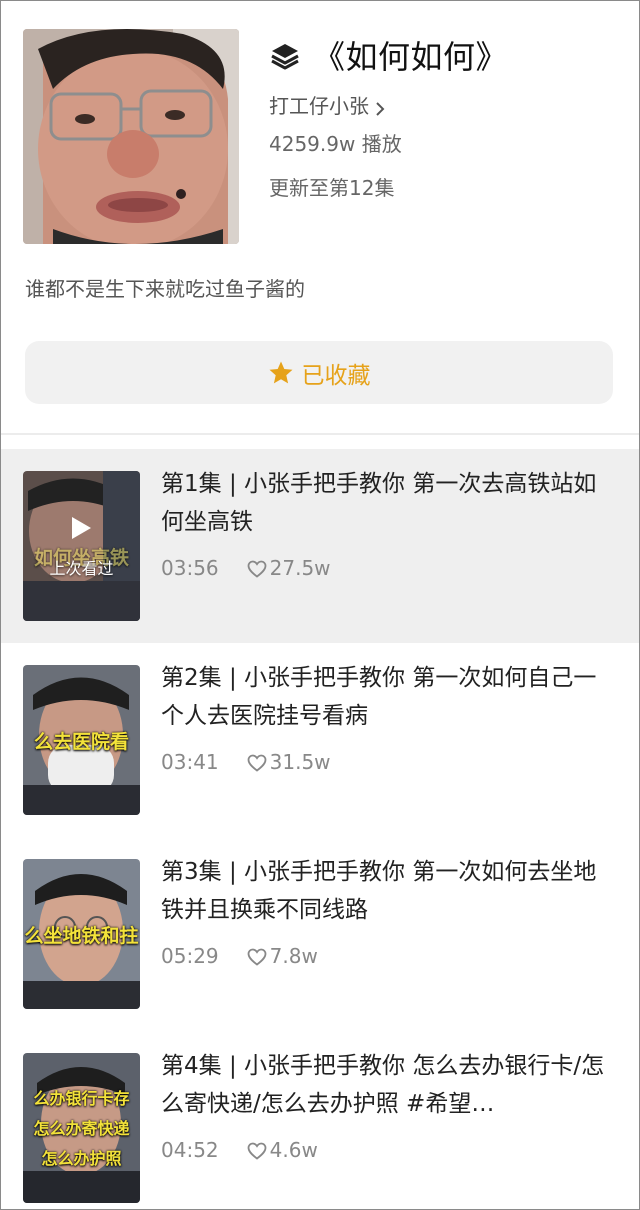  What do you see at coordinates (332, 188) in the screenshot?
I see `update-status: 更新至第12集` at bounding box center [332, 188].